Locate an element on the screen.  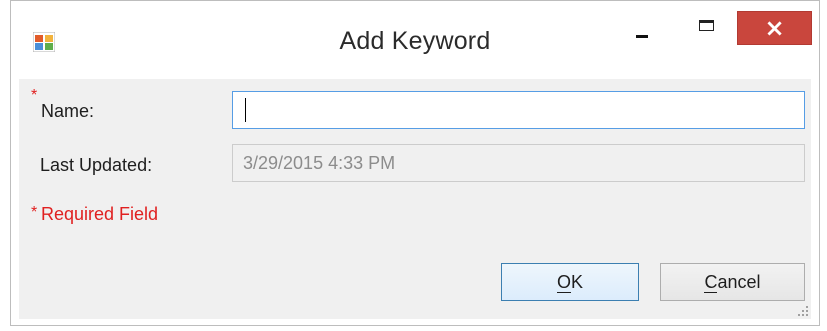
resize-grip-icon is located at coordinates (803, 311).